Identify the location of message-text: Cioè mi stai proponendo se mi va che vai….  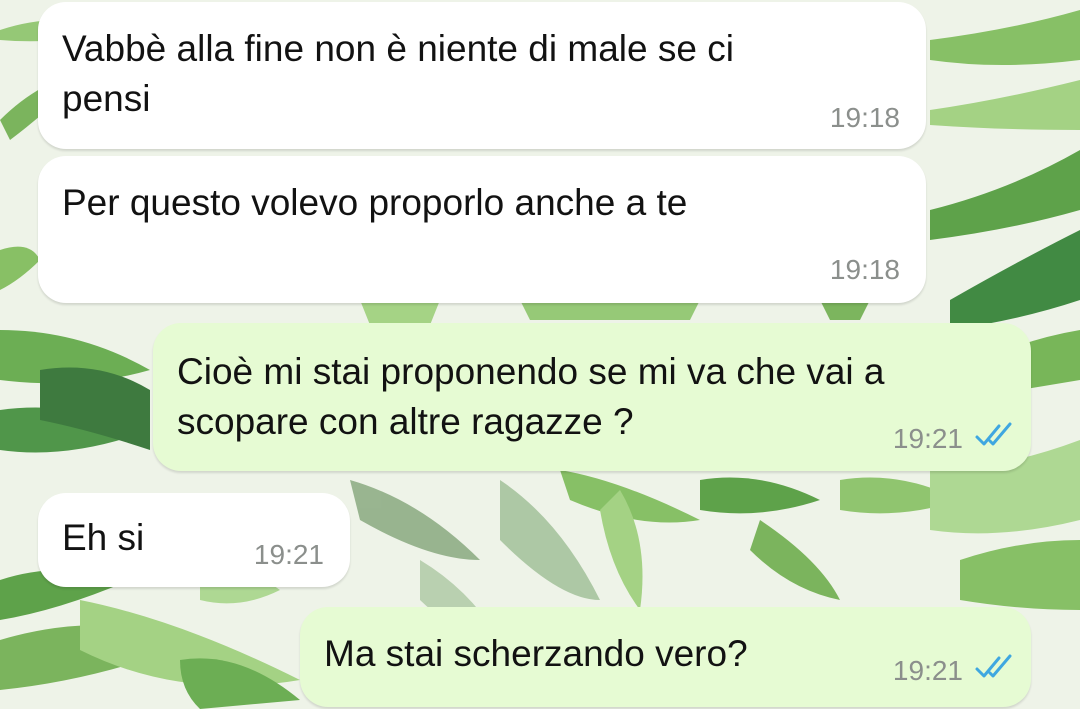
(531, 396).